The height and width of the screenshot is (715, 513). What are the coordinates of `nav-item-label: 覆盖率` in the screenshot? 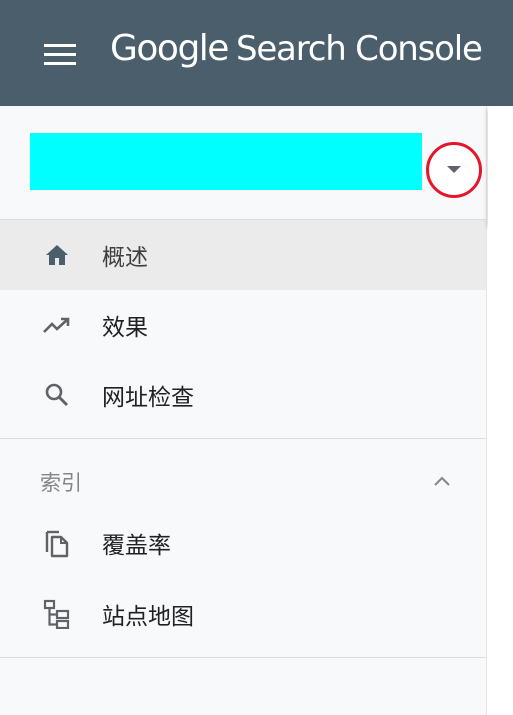 It's located at (136, 546).